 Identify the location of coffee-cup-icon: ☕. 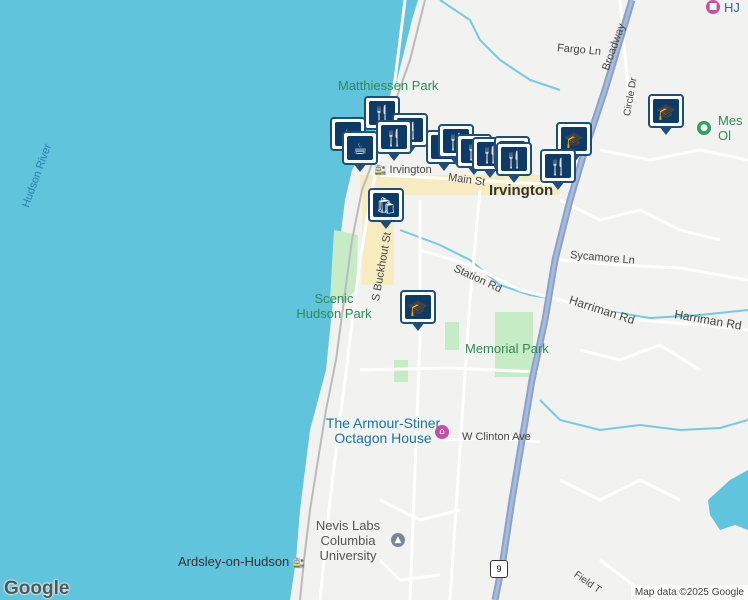
(360, 148).